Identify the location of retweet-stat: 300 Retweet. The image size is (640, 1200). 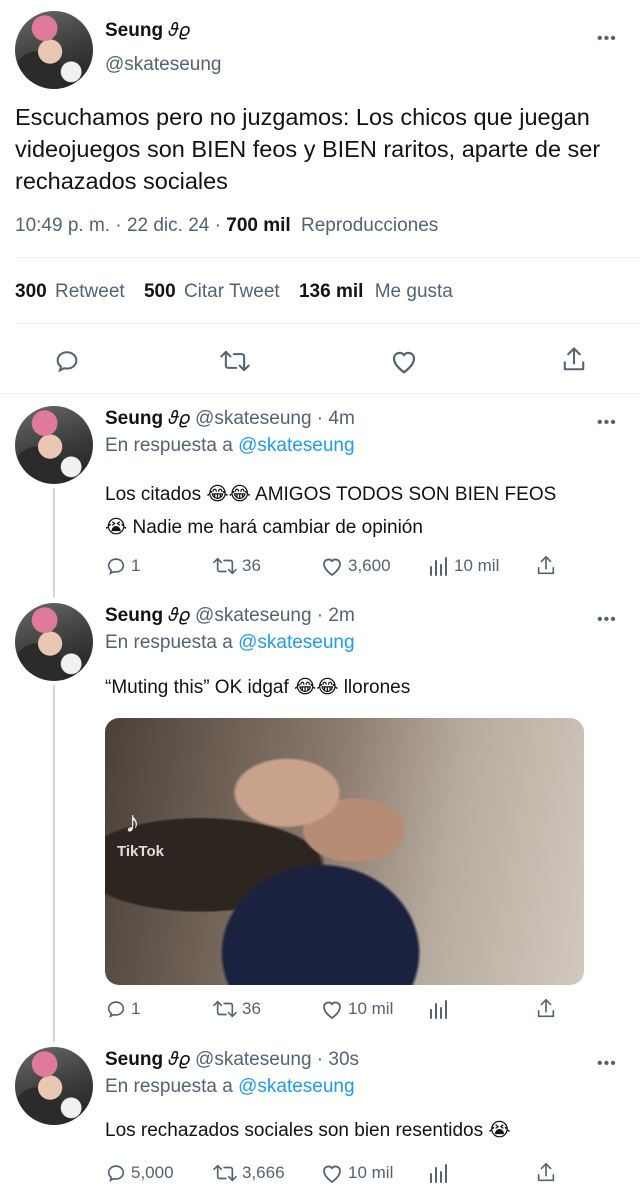
(72, 291).